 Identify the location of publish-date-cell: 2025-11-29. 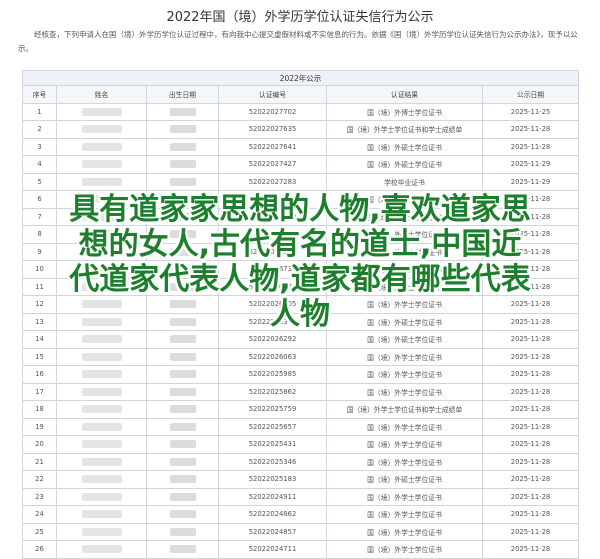
(530, 164).